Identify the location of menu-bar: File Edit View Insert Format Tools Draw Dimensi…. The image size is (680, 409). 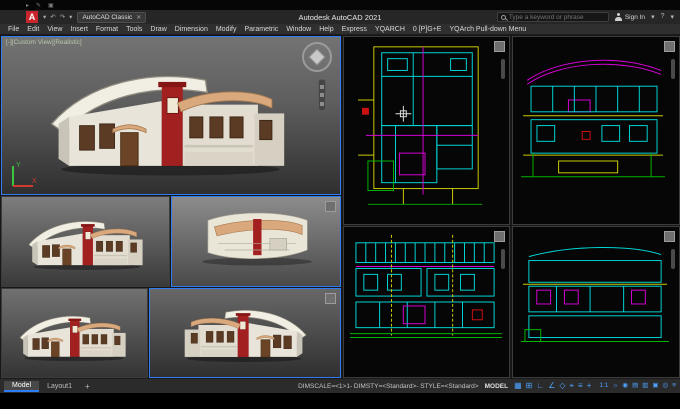
(340, 29).